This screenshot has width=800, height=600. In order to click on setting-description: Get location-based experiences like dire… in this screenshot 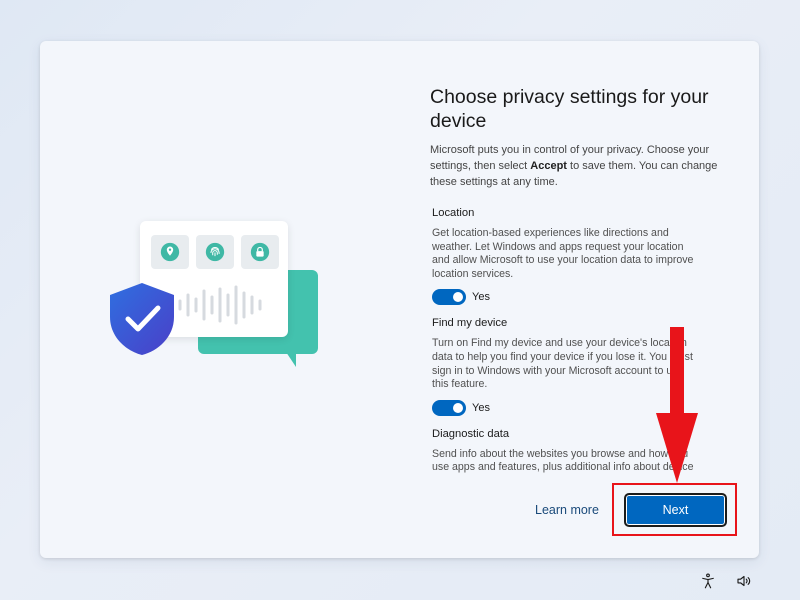, I will do `click(563, 253)`.